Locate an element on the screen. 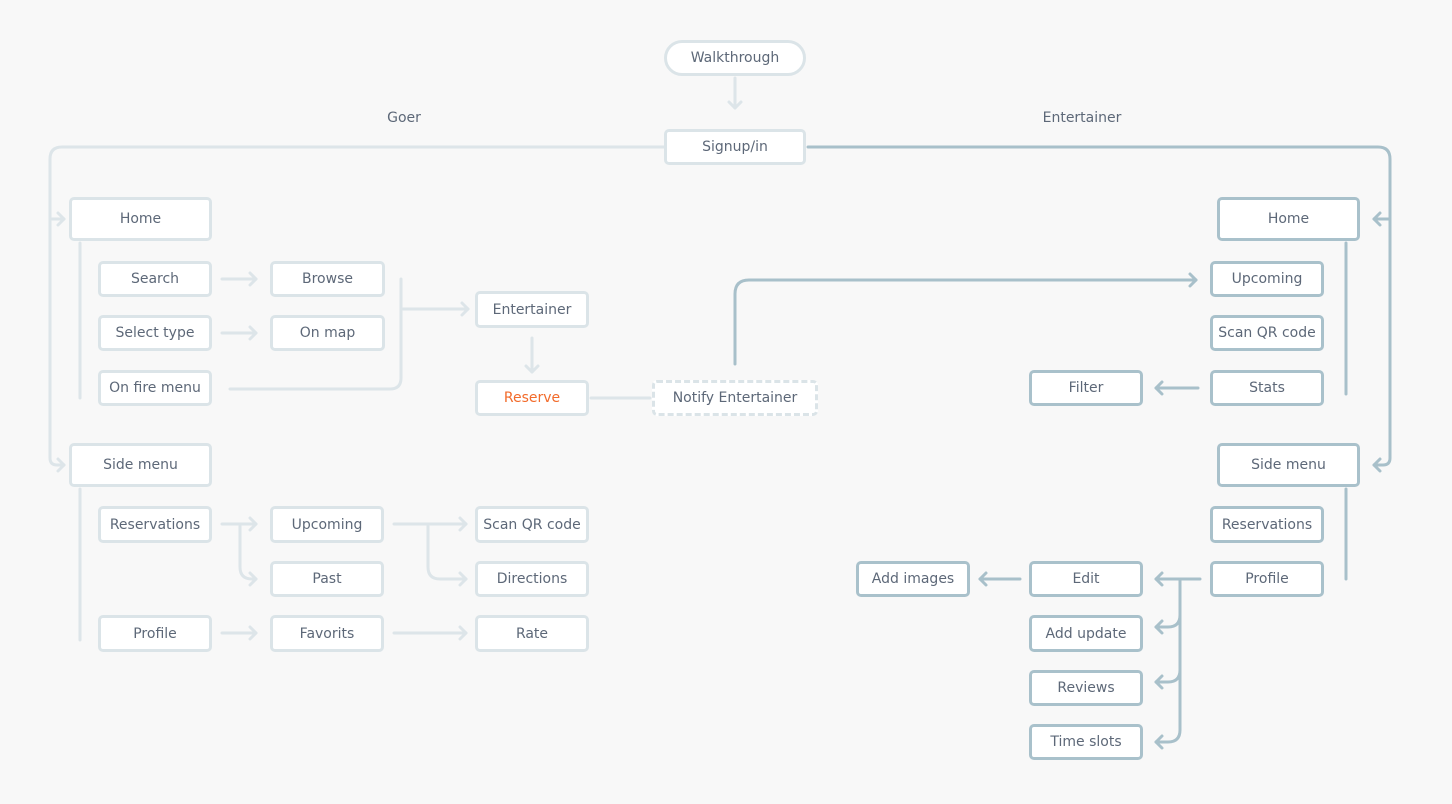 The image size is (1452, 804). edge-notify-upcoming is located at coordinates (965, 322).